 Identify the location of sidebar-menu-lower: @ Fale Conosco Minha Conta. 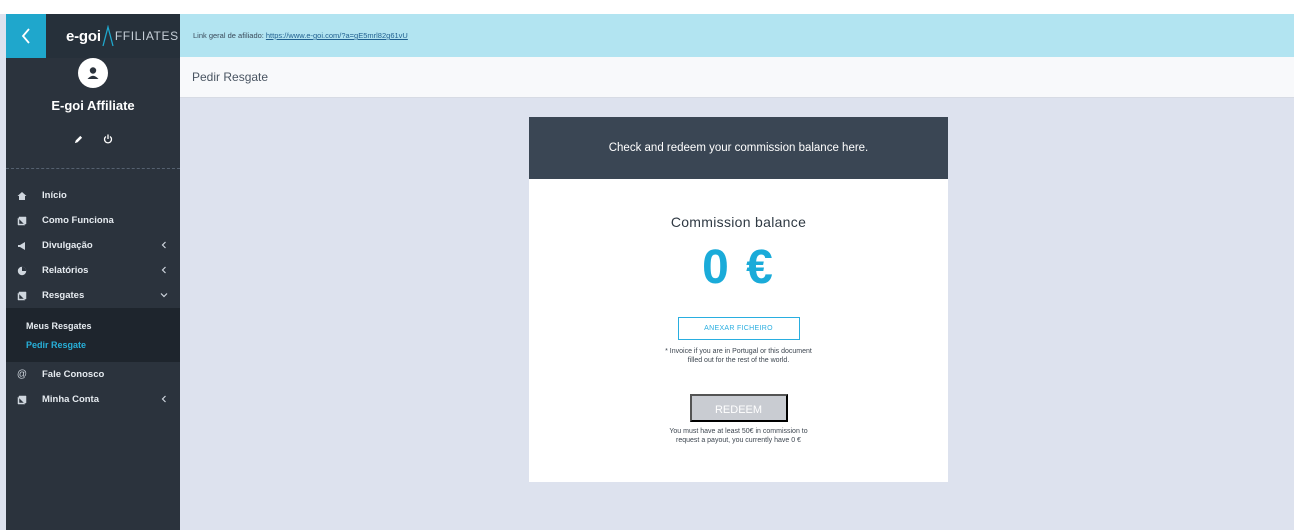
(93, 387).